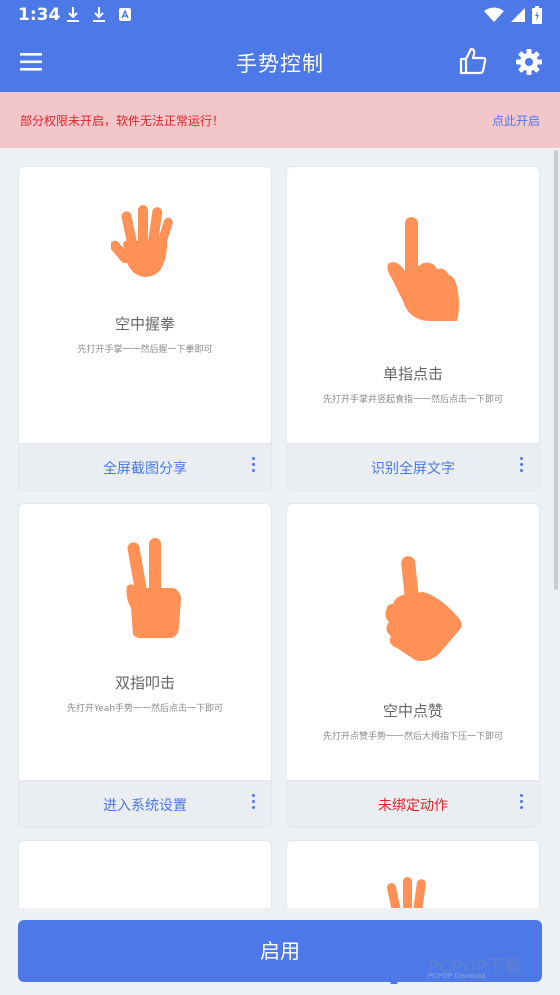 This screenshot has height=995, width=560. What do you see at coordinates (153, 588) in the screenshot?
I see `peace-sign-icon` at bounding box center [153, 588].